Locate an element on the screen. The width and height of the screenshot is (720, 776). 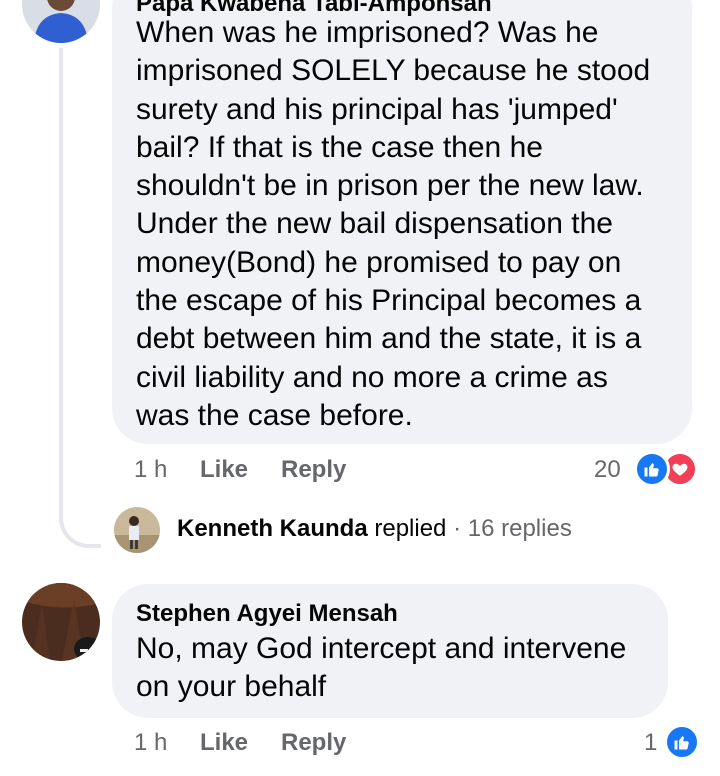
reply-verb: replied is located at coordinates (410, 528).